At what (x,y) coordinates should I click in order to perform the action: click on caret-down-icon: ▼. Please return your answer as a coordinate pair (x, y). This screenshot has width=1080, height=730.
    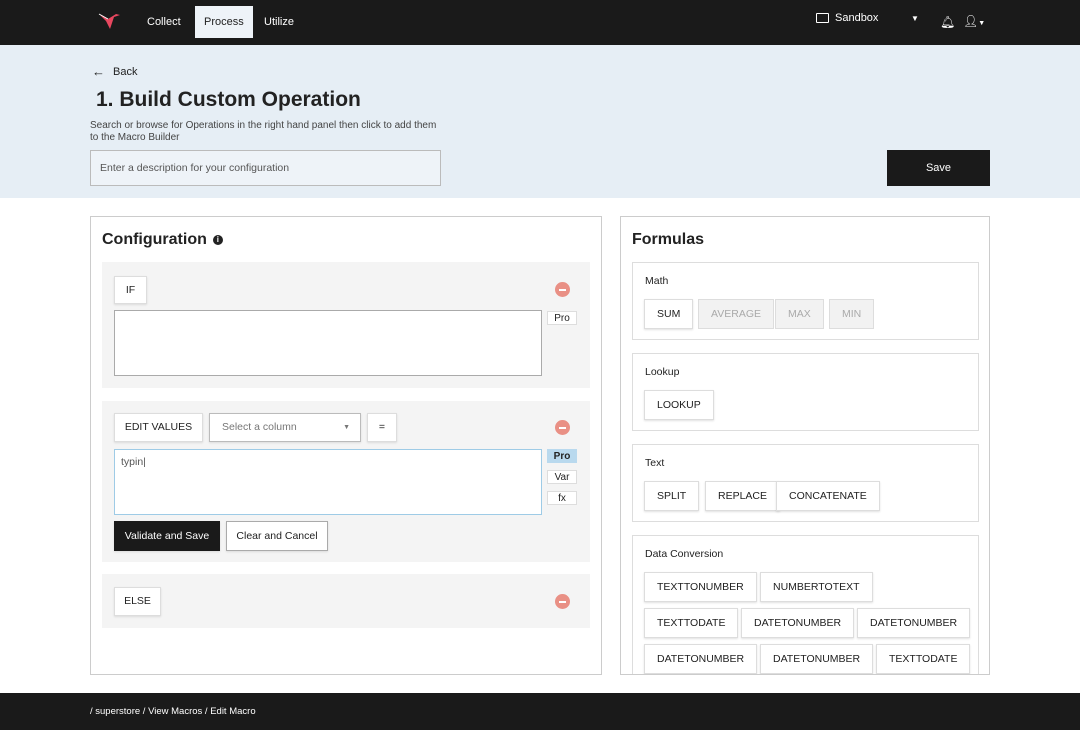
    Looking at the image, I should click on (346, 427).